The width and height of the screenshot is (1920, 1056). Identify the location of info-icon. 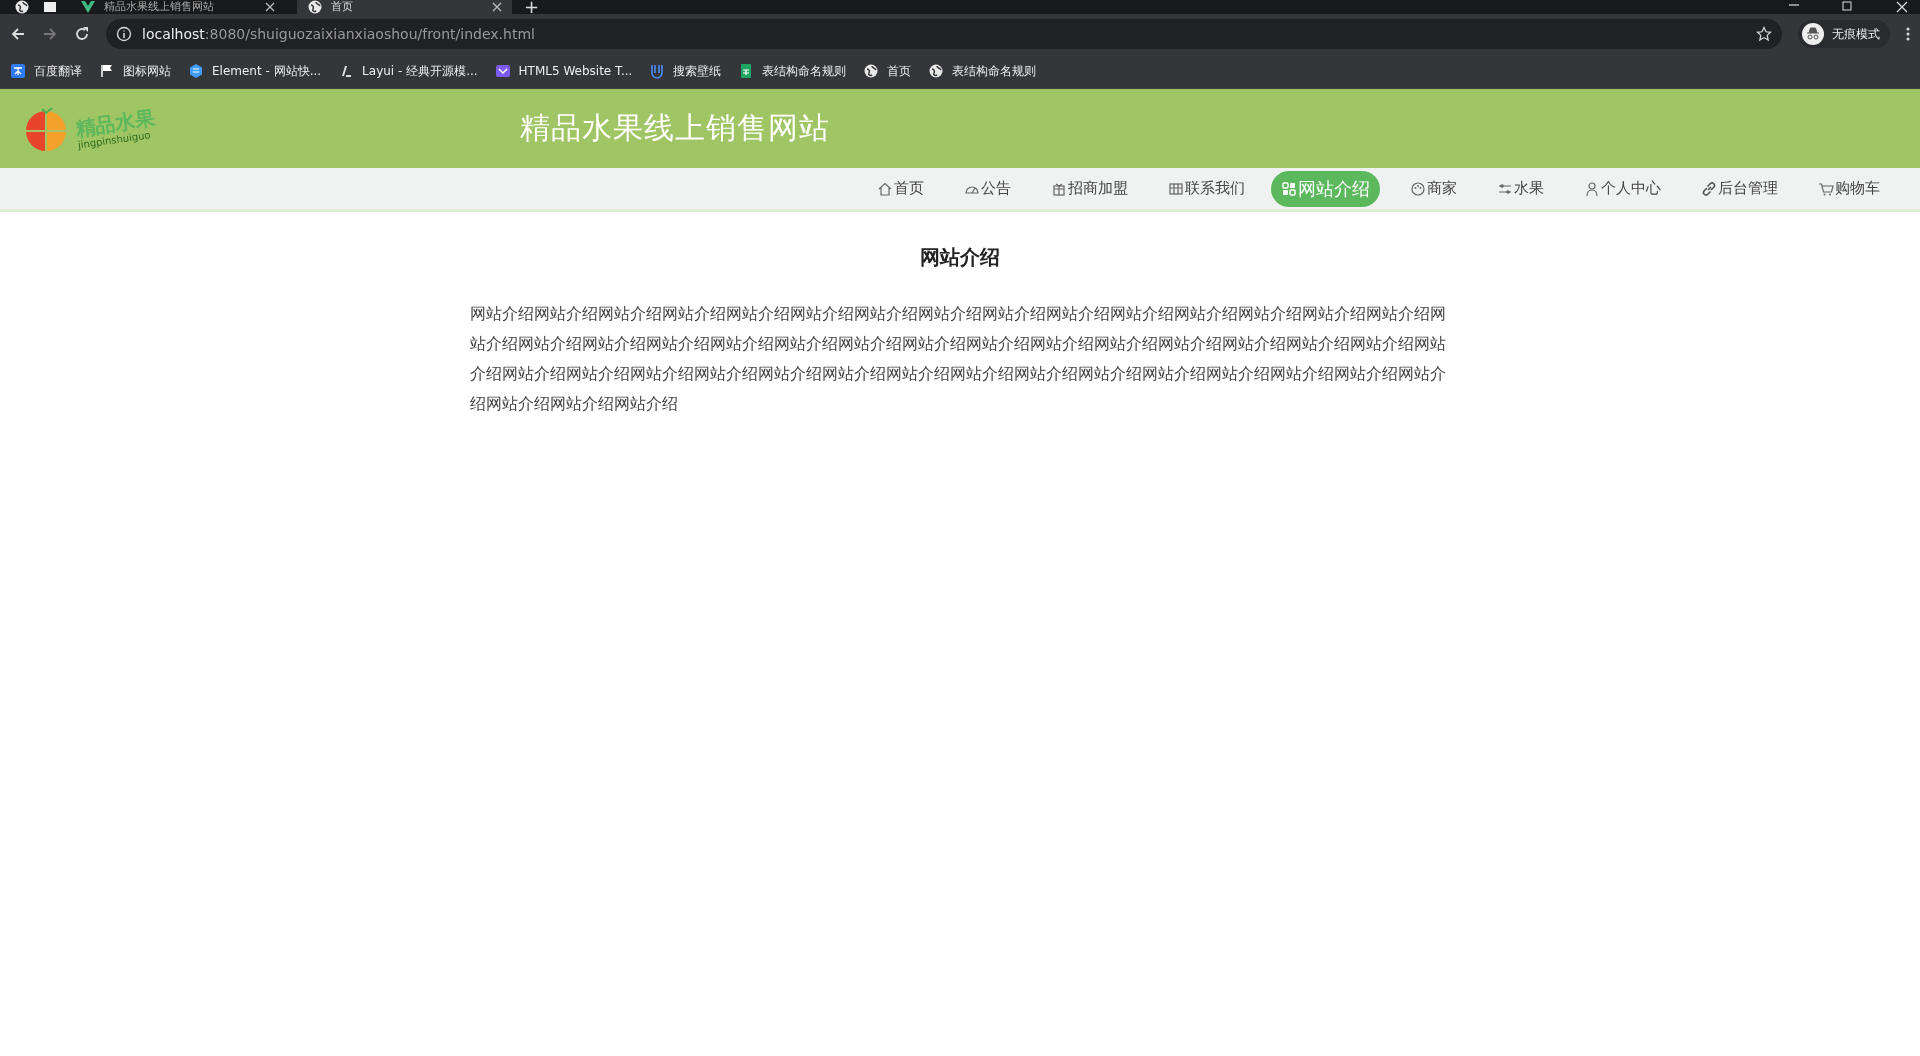
(124, 34).